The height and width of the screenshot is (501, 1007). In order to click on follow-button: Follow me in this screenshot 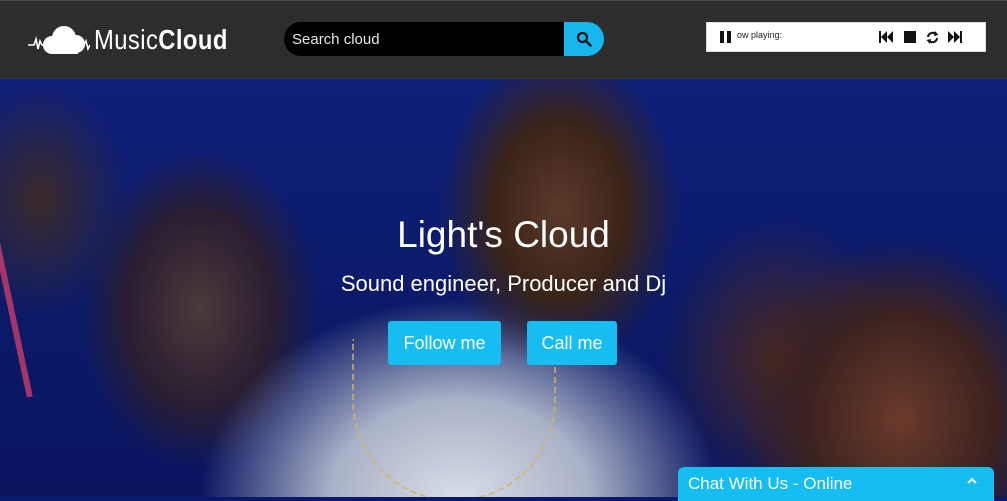, I will do `click(444, 343)`.